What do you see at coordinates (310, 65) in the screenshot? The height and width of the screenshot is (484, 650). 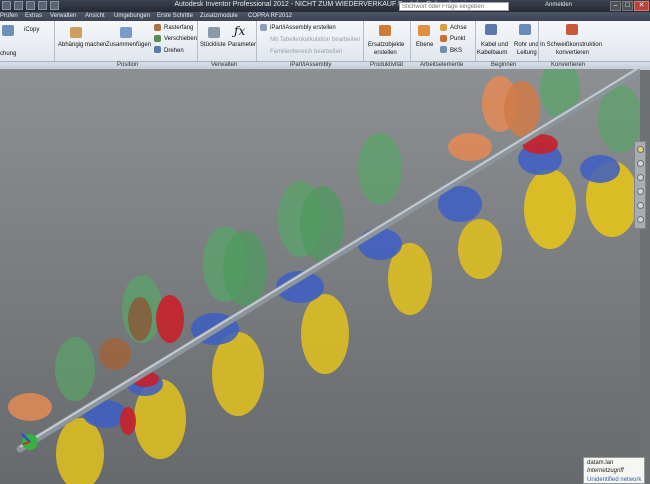 I see `panel-ipart-label: iPart/iAssembly` at bounding box center [310, 65].